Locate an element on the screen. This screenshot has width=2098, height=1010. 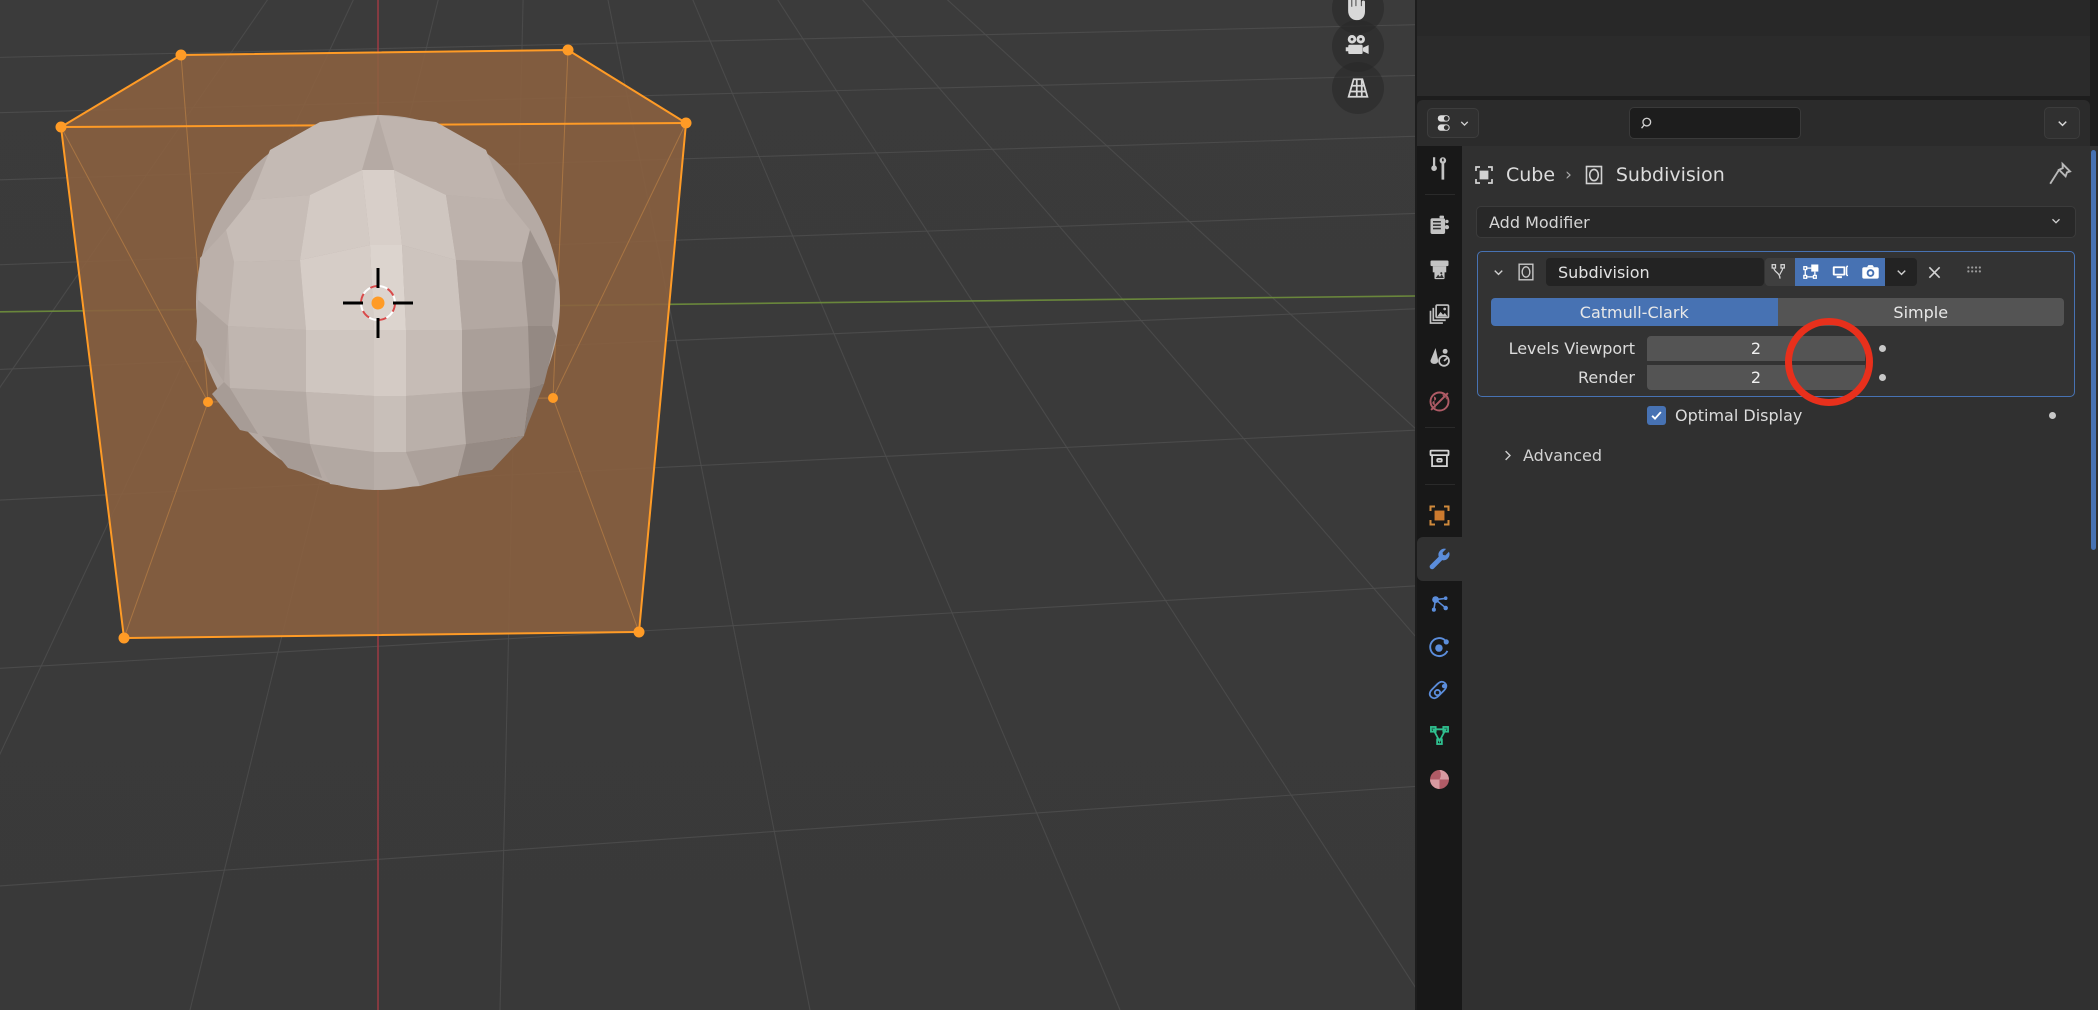
breadcrumb: Cube › Subdivision is located at coordinates (1598, 175).